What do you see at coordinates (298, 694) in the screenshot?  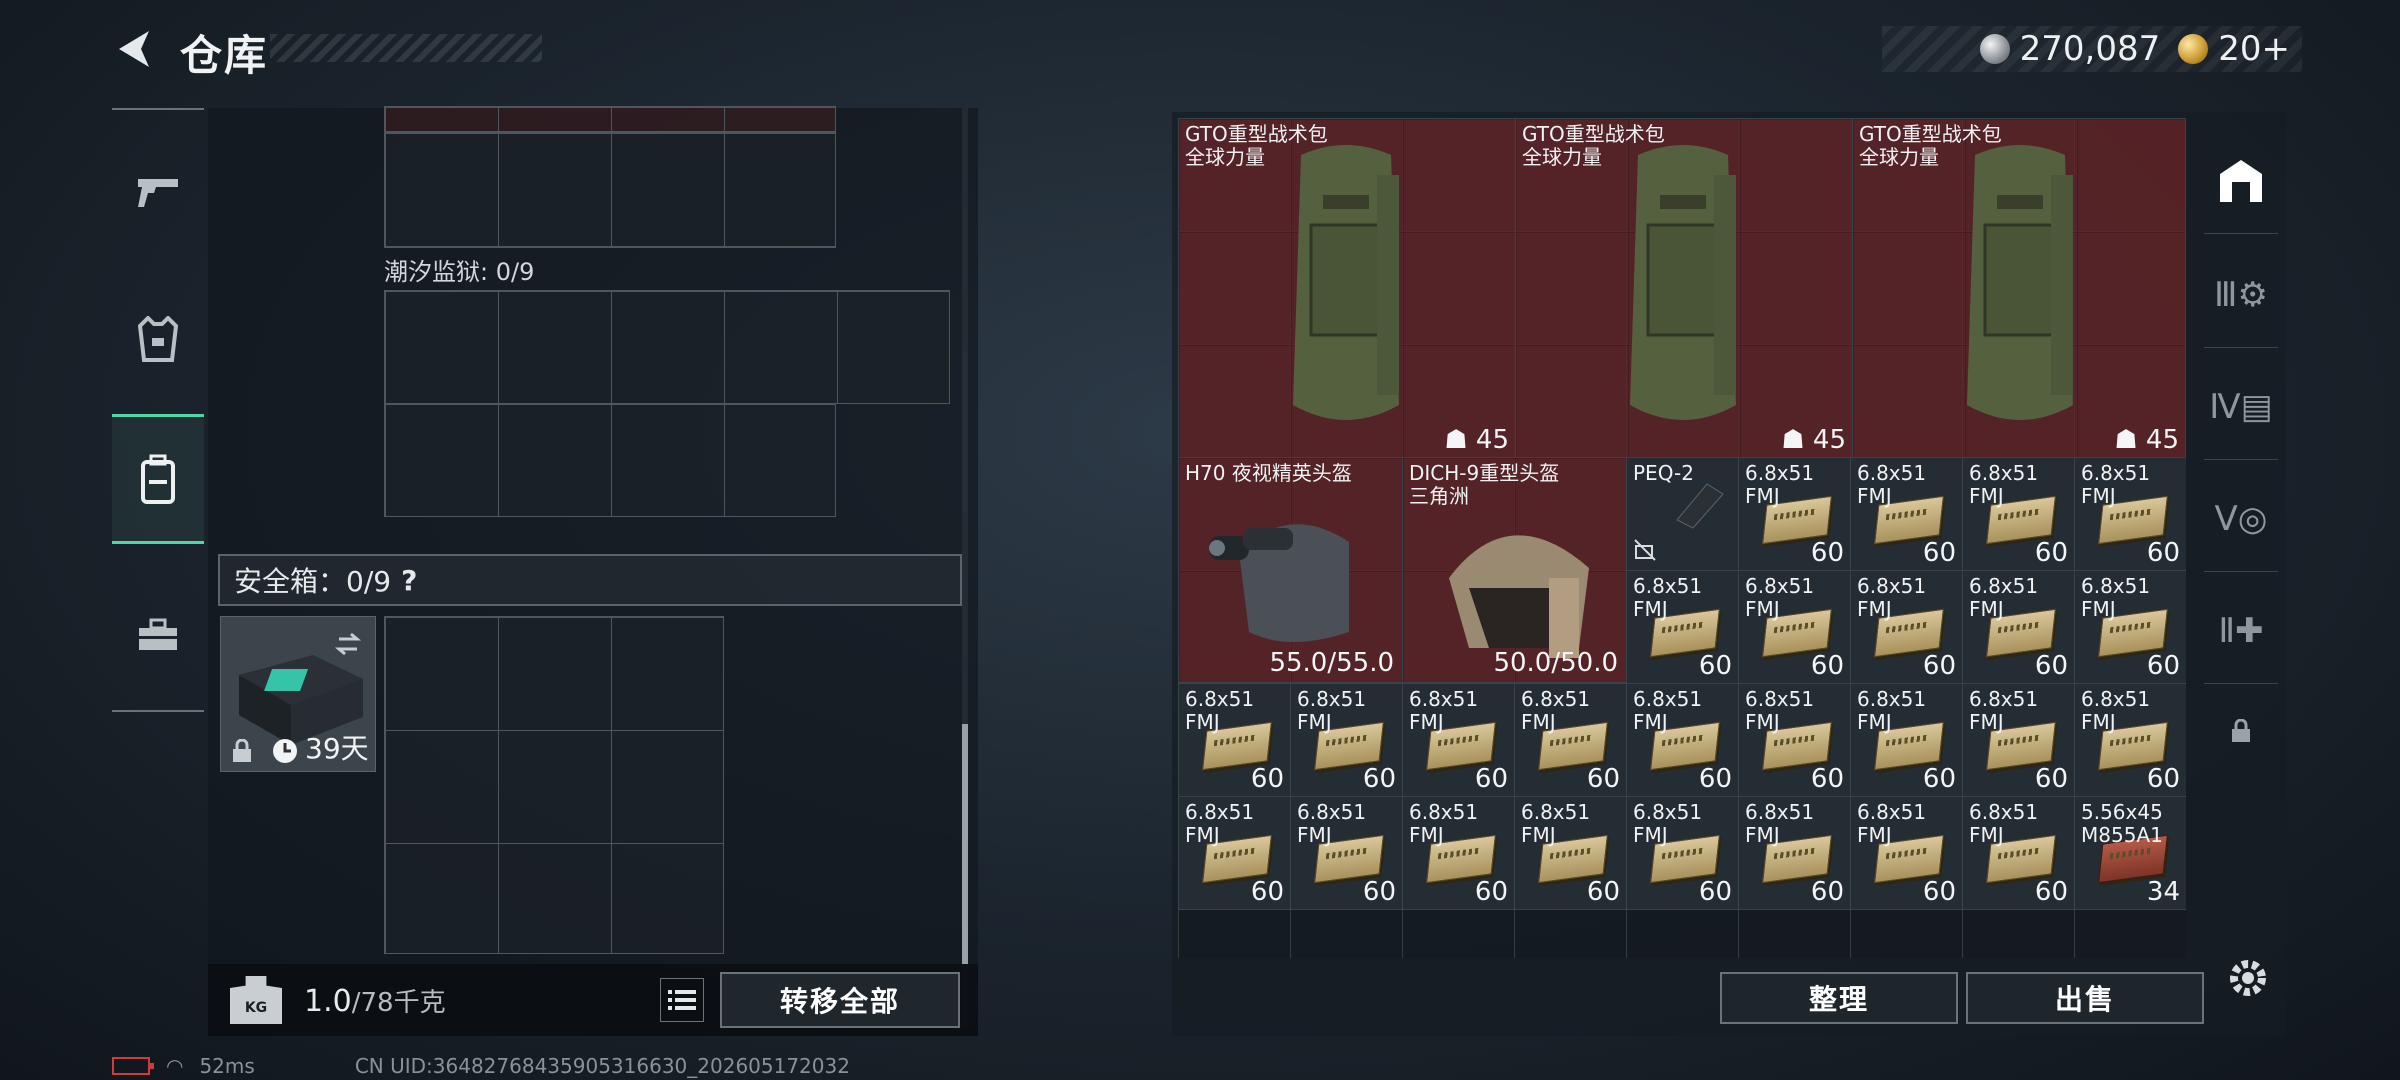 I see `secure-case-item: 39天` at bounding box center [298, 694].